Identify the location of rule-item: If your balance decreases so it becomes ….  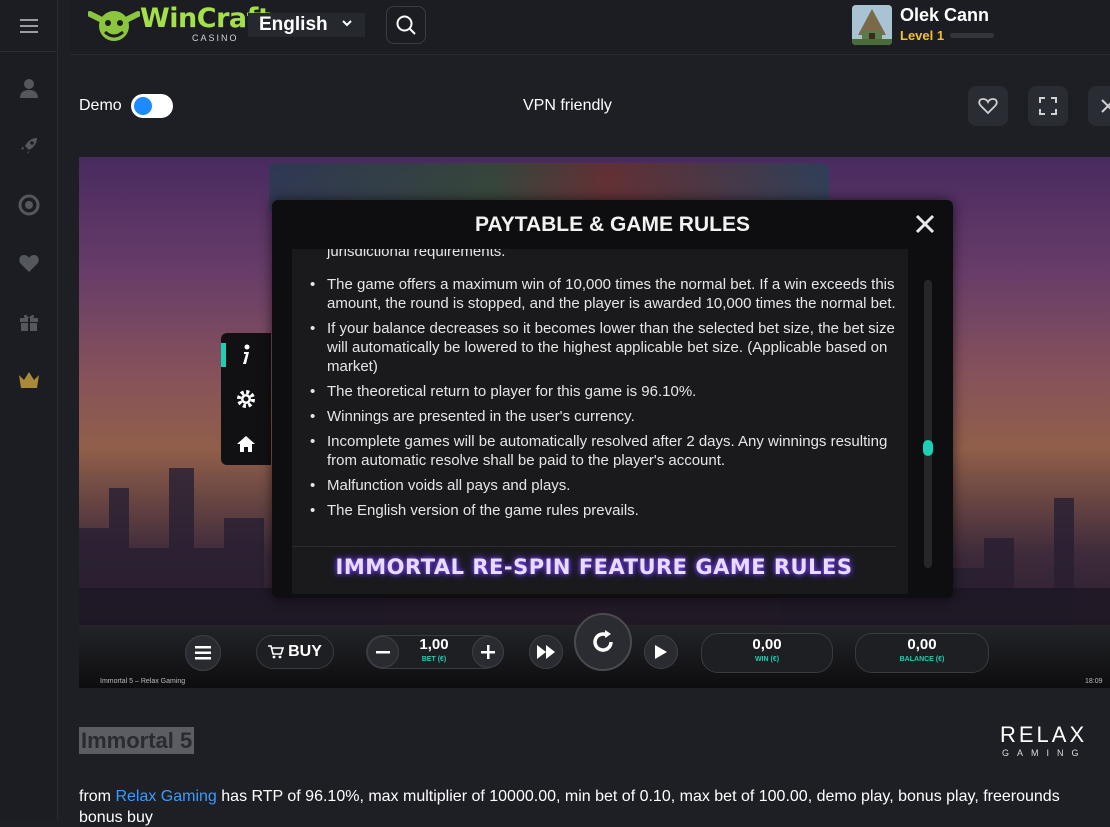
(603, 347).